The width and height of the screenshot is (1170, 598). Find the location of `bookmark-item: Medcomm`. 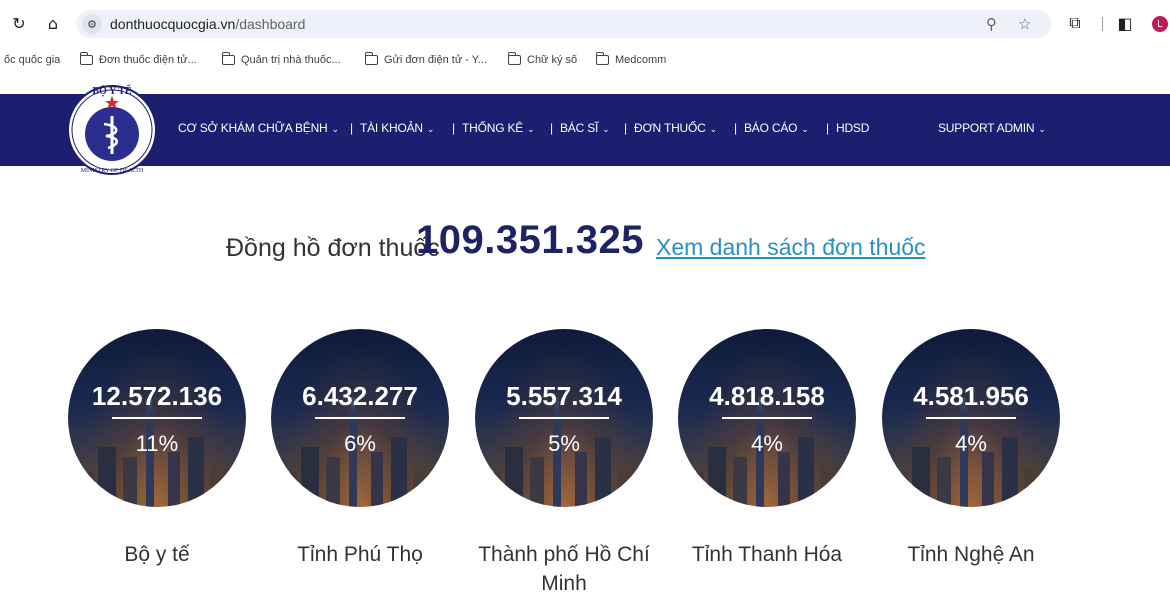

bookmark-item: Medcomm is located at coordinates (631, 59).